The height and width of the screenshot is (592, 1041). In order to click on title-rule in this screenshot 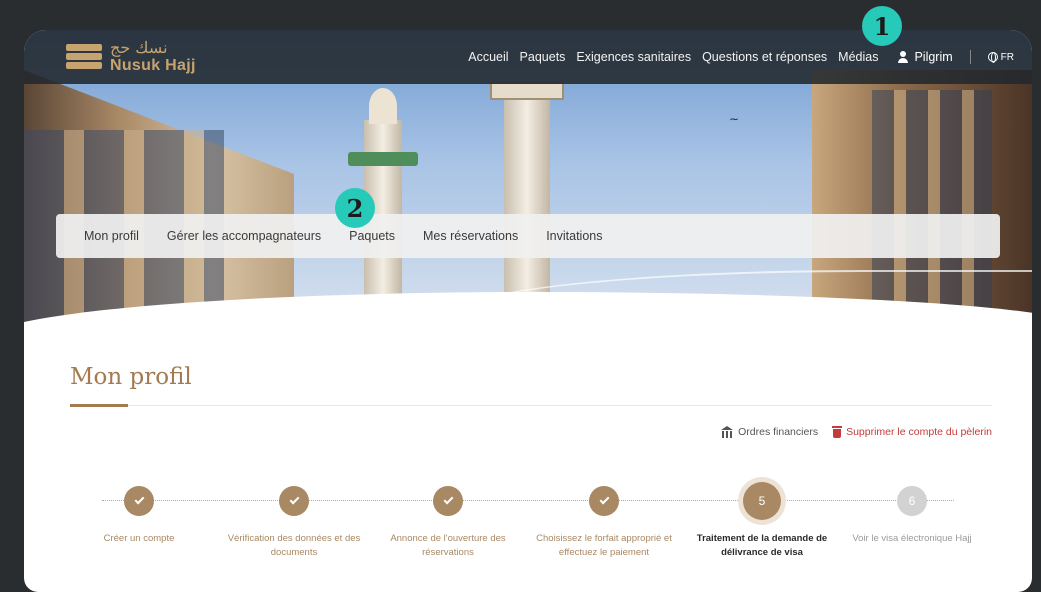, I will do `click(560, 405)`.